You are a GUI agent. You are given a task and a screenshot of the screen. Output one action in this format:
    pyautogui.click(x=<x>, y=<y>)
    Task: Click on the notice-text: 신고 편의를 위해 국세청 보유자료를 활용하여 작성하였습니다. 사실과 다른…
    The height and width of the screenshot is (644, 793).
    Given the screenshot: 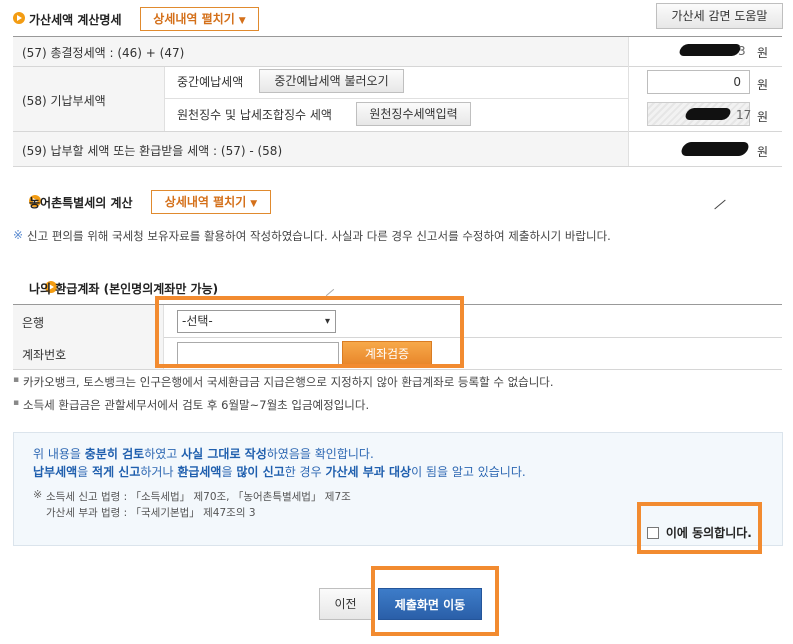 What is the action you would take?
    pyautogui.click(x=319, y=236)
    